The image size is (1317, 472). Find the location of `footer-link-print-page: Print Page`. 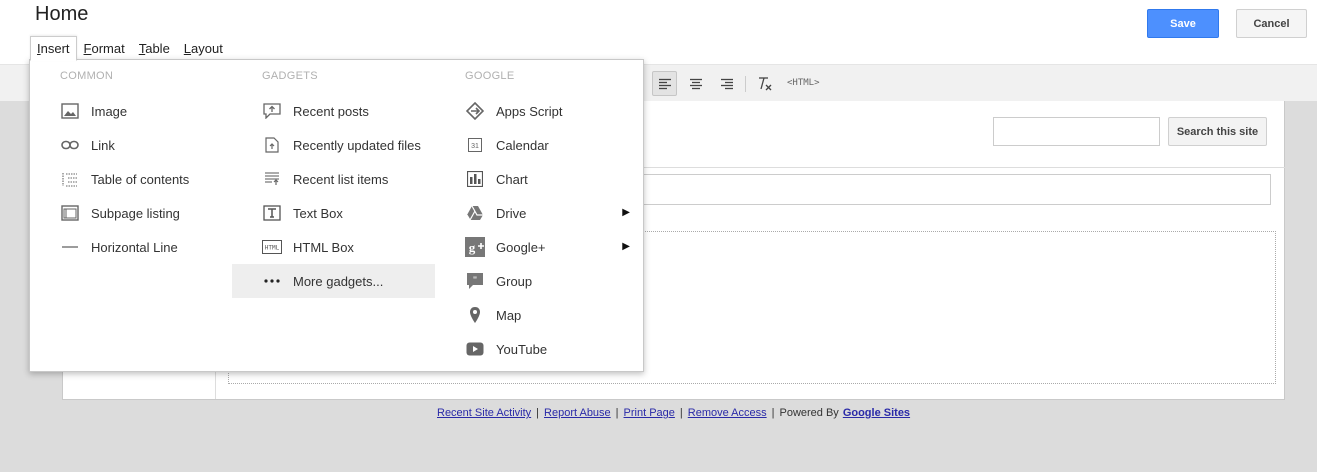

footer-link-print-page: Print Page is located at coordinates (649, 413).